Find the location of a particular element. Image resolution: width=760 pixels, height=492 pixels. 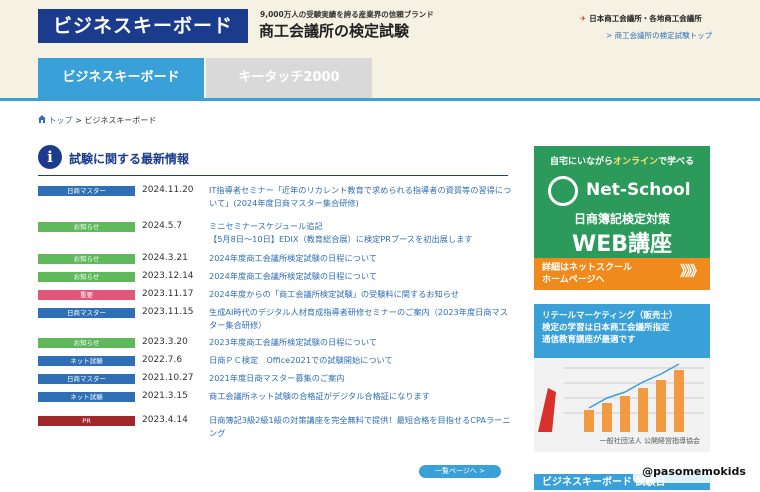

retail-line1: リテールマーケティング（販売士） is located at coordinates (610, 316).